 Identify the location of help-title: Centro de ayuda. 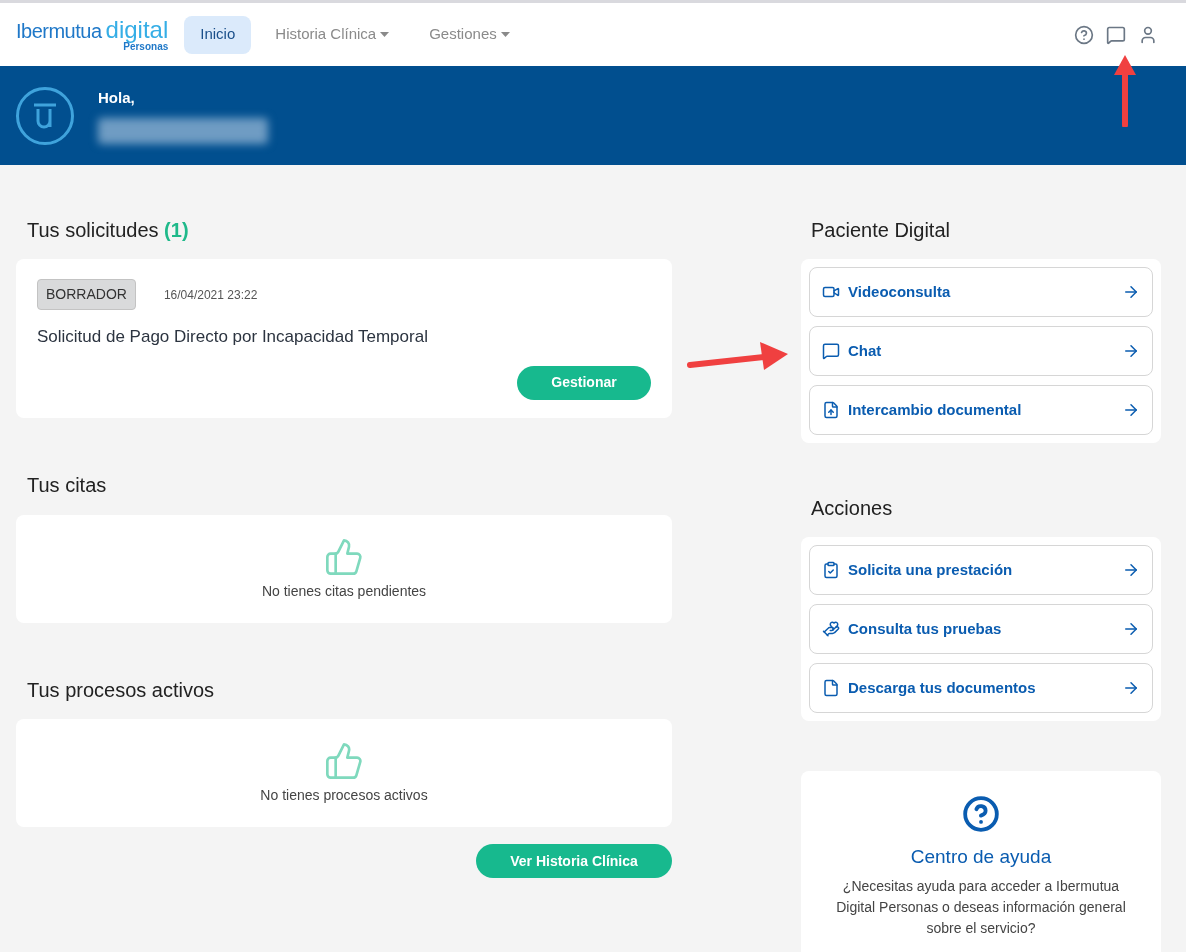
(981, 857).